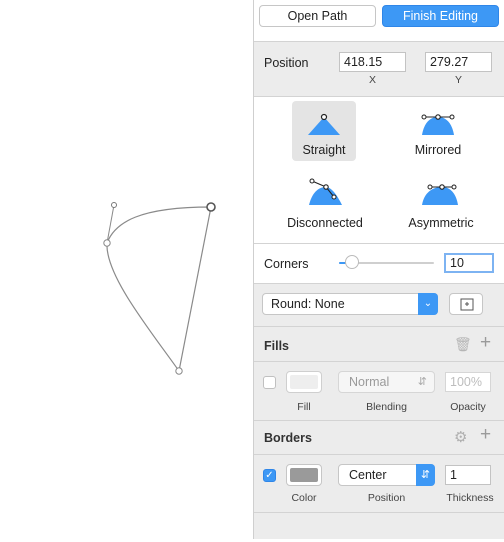 The image size is (504, 542). What do you see at coordinates (372, 62) in the screenshot?
I see `position-x-input: 418.15` at bounding box center [372, 62].